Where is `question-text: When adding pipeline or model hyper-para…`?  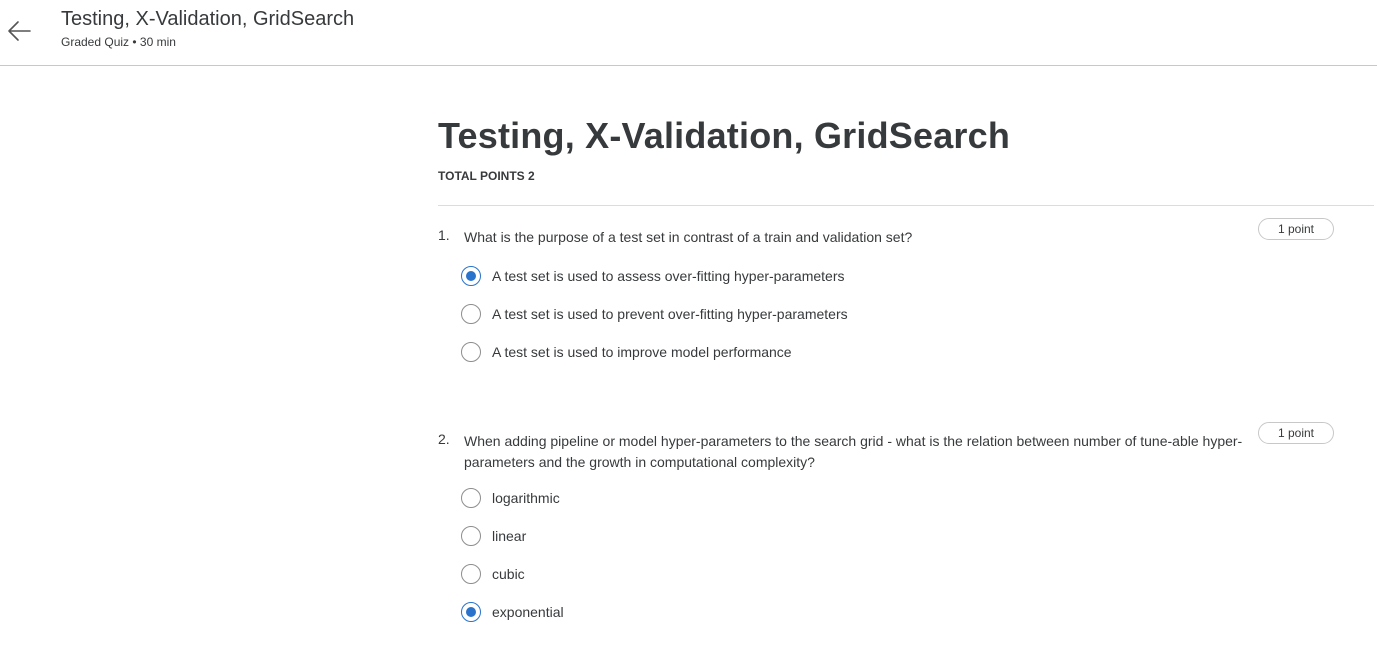
question-text: When adding pipeline or model hyper-para… is located at coordinates (853, 451).